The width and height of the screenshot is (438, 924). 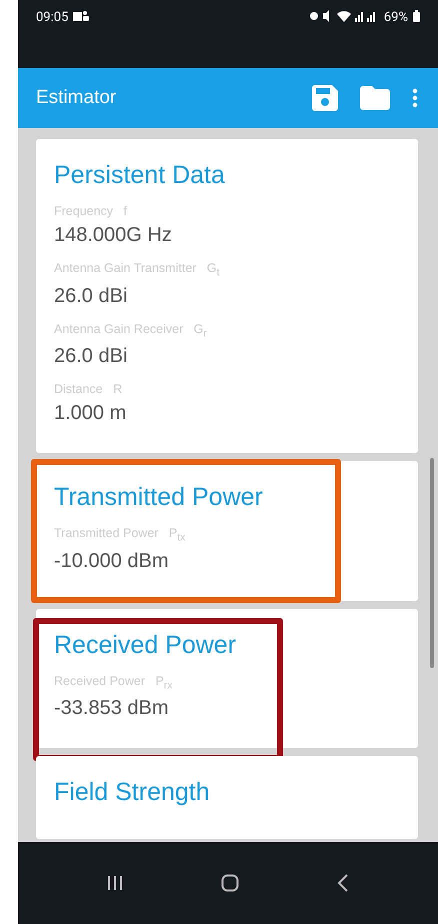 I want to click on field-value: 1.000 m, so click(x=91, y=413).